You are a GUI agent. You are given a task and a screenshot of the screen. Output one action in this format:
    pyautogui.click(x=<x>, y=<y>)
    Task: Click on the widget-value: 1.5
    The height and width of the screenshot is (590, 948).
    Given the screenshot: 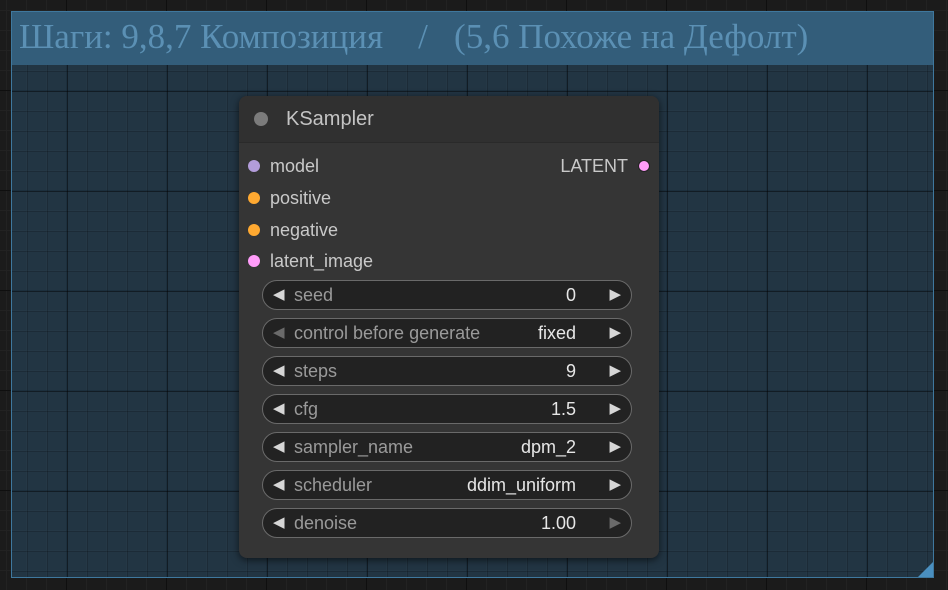 What is the action you would take?
    pyautogui.click(x=563, y=409)
    